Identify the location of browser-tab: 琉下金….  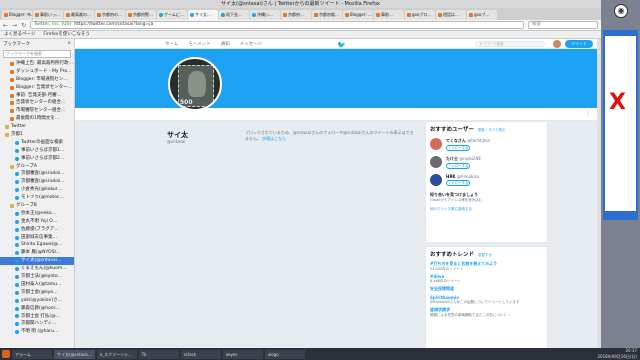
(234, 15).